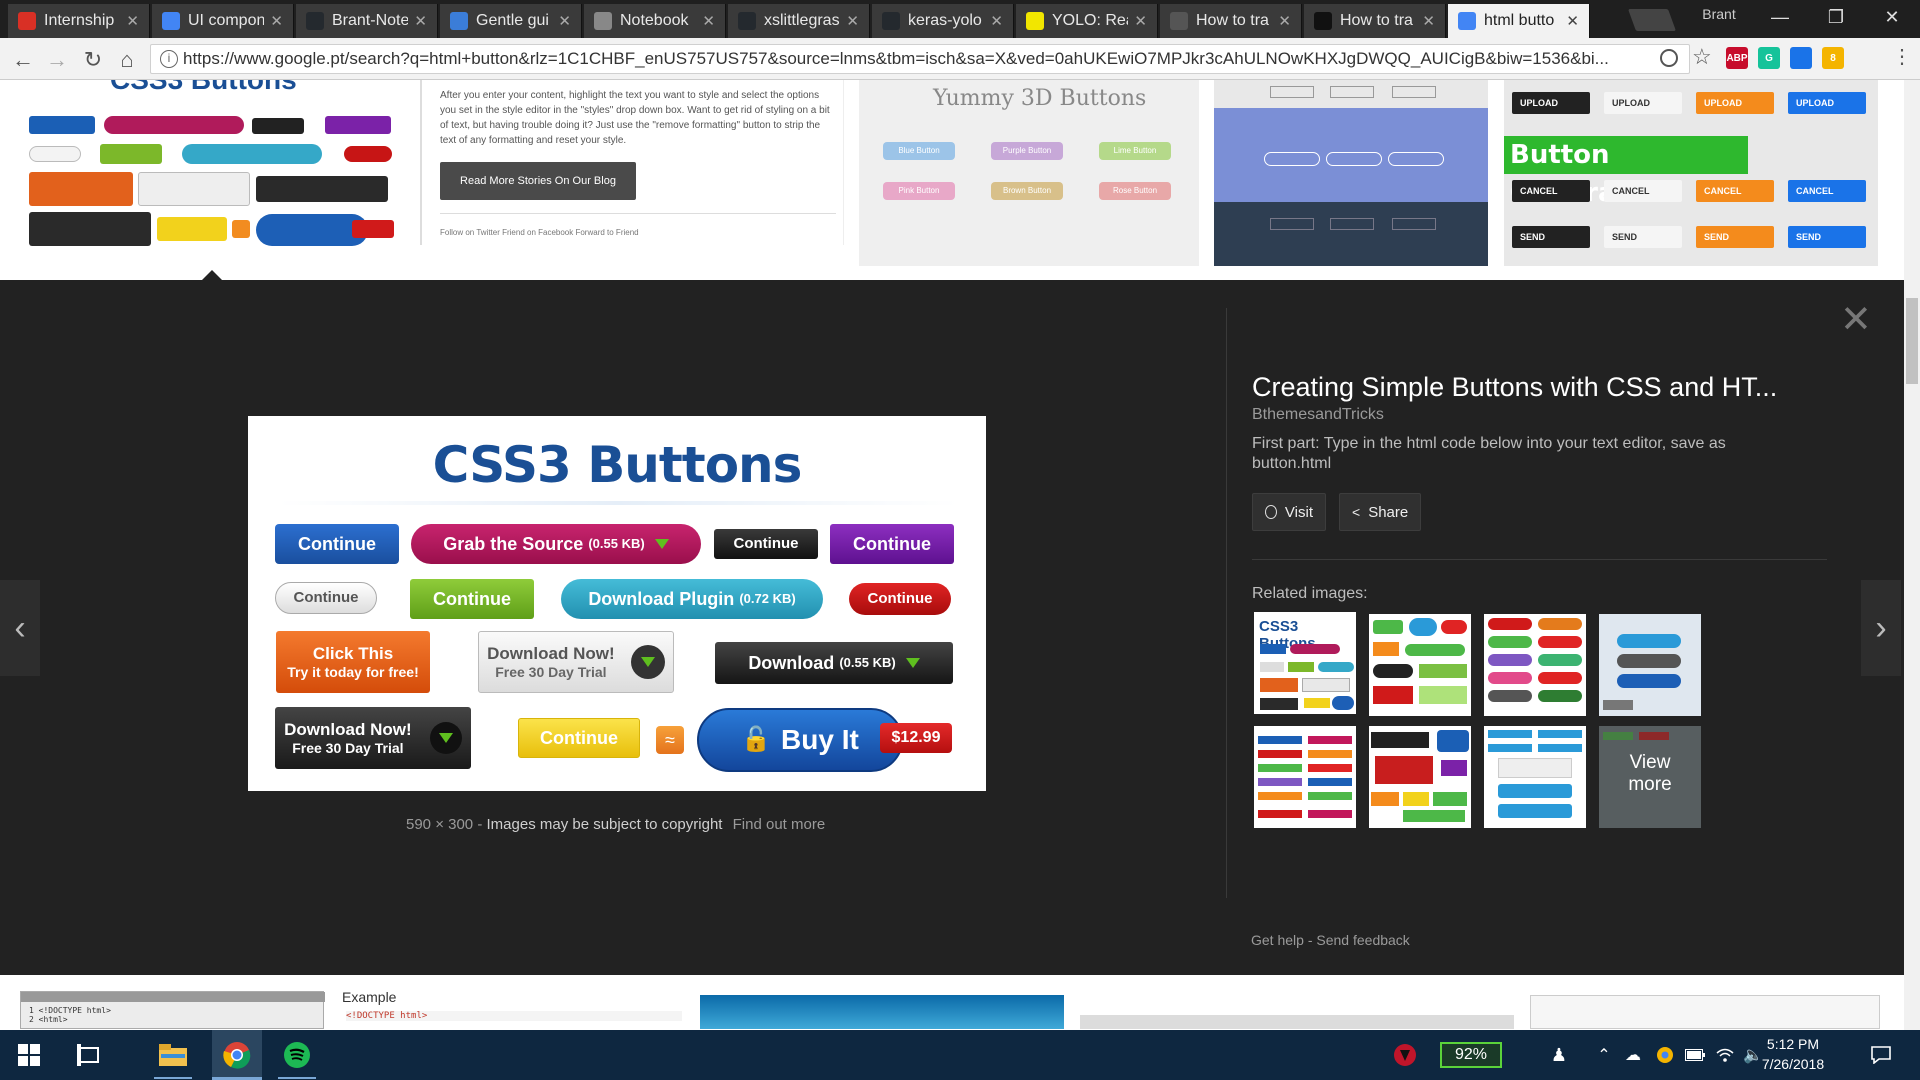  Describe the element at coordinates (169, 59) in the screenshot. I see `info-icon: i` at that location.